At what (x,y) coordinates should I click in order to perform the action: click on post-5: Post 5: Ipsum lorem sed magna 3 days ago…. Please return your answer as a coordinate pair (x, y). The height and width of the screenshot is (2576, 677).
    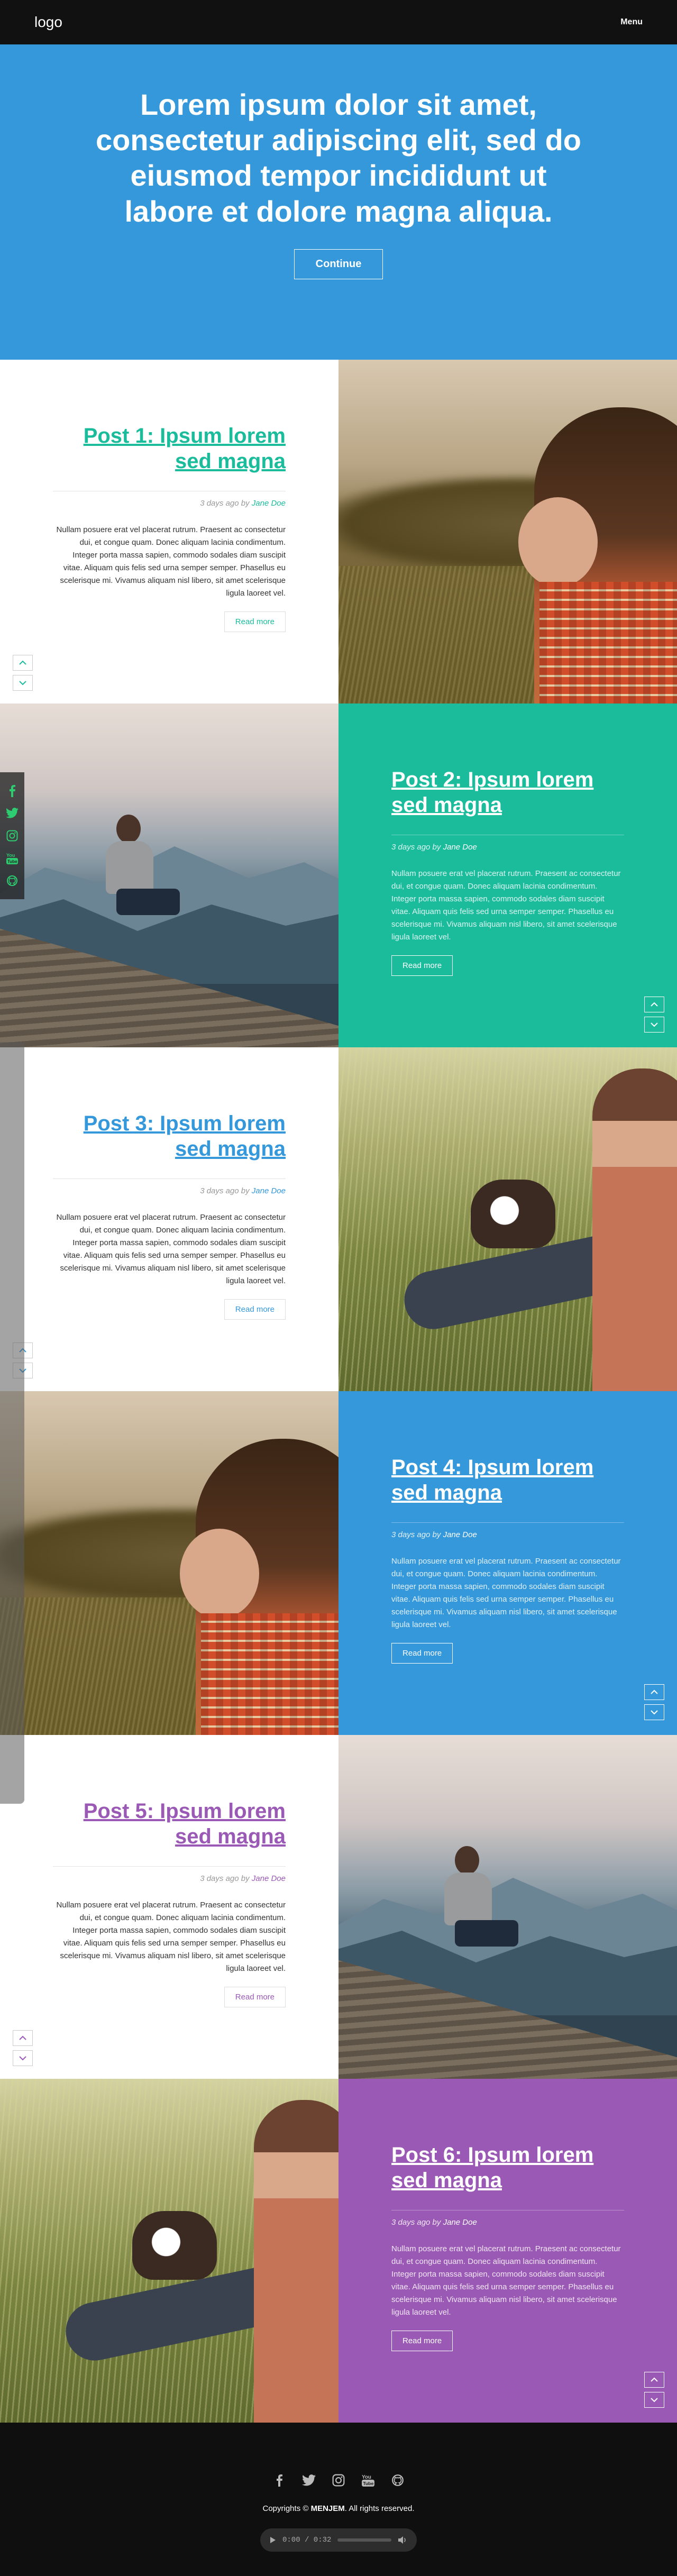
    Looking at the image, I should click on (338, 1907).